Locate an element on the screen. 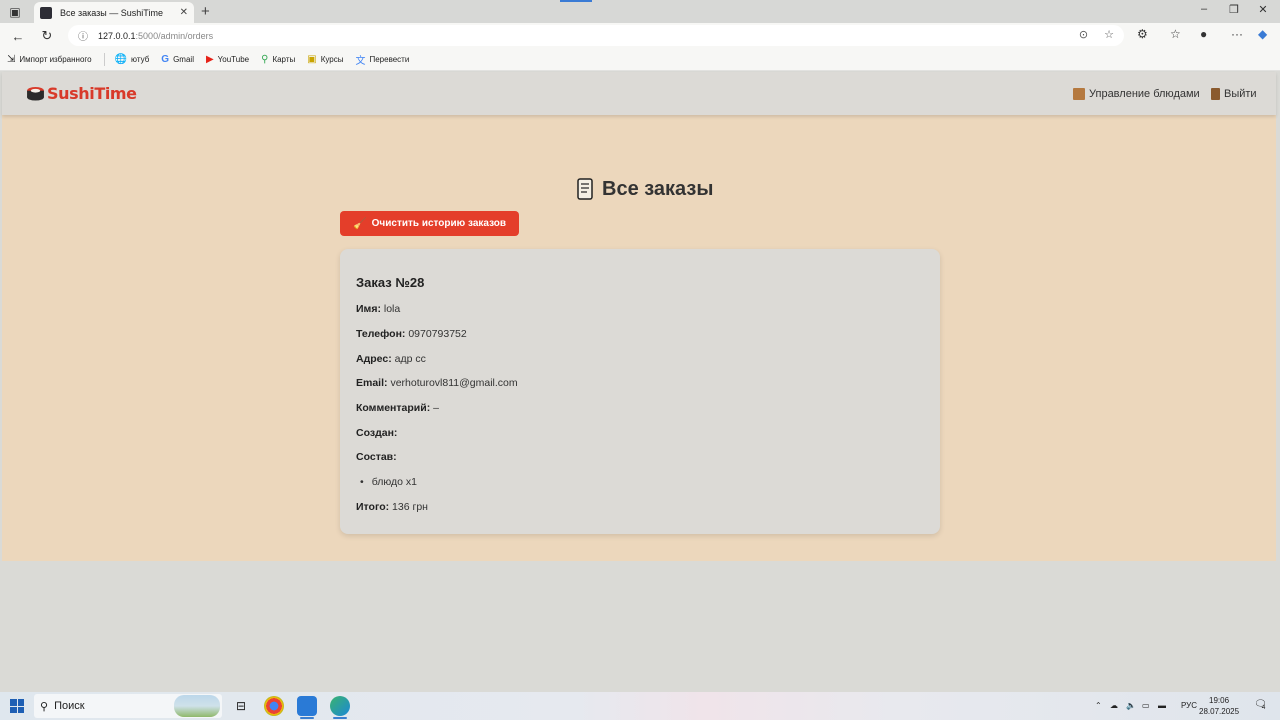 Image resolution: width=1280 pixels, height=720 pixels. order-total: Итого: 136 грн is located at coordinates (392, 507).